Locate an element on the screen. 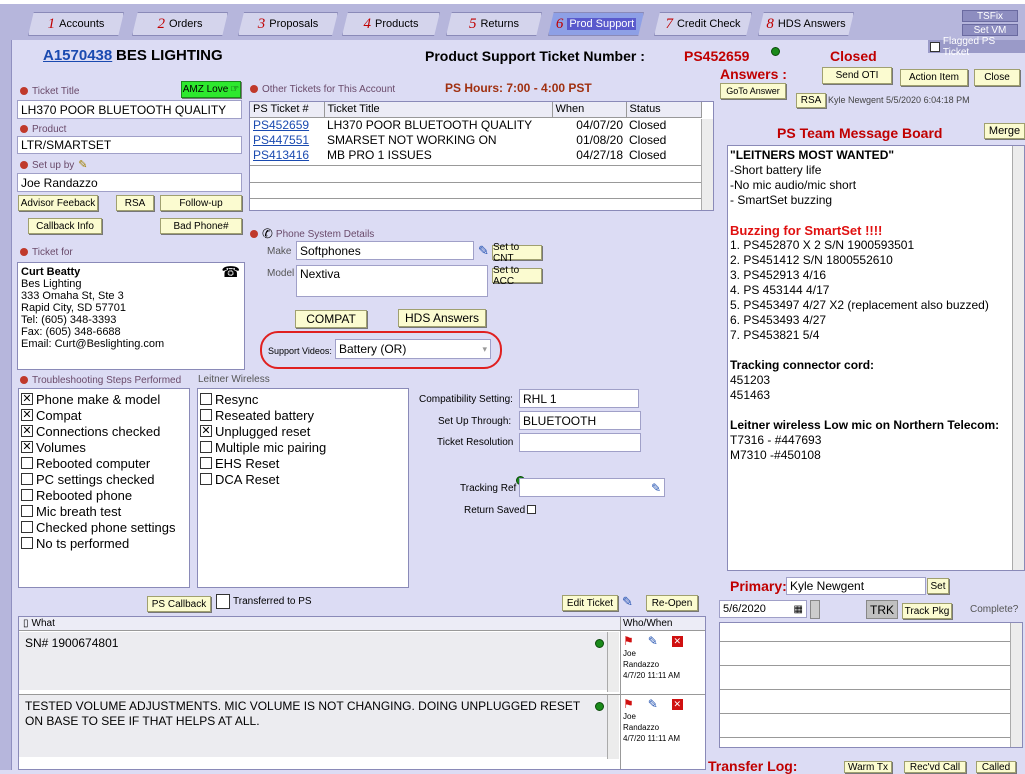 The width and height of the screenshot is (1025, 774). trk-button: TRK is located at coordinates (882, 609).